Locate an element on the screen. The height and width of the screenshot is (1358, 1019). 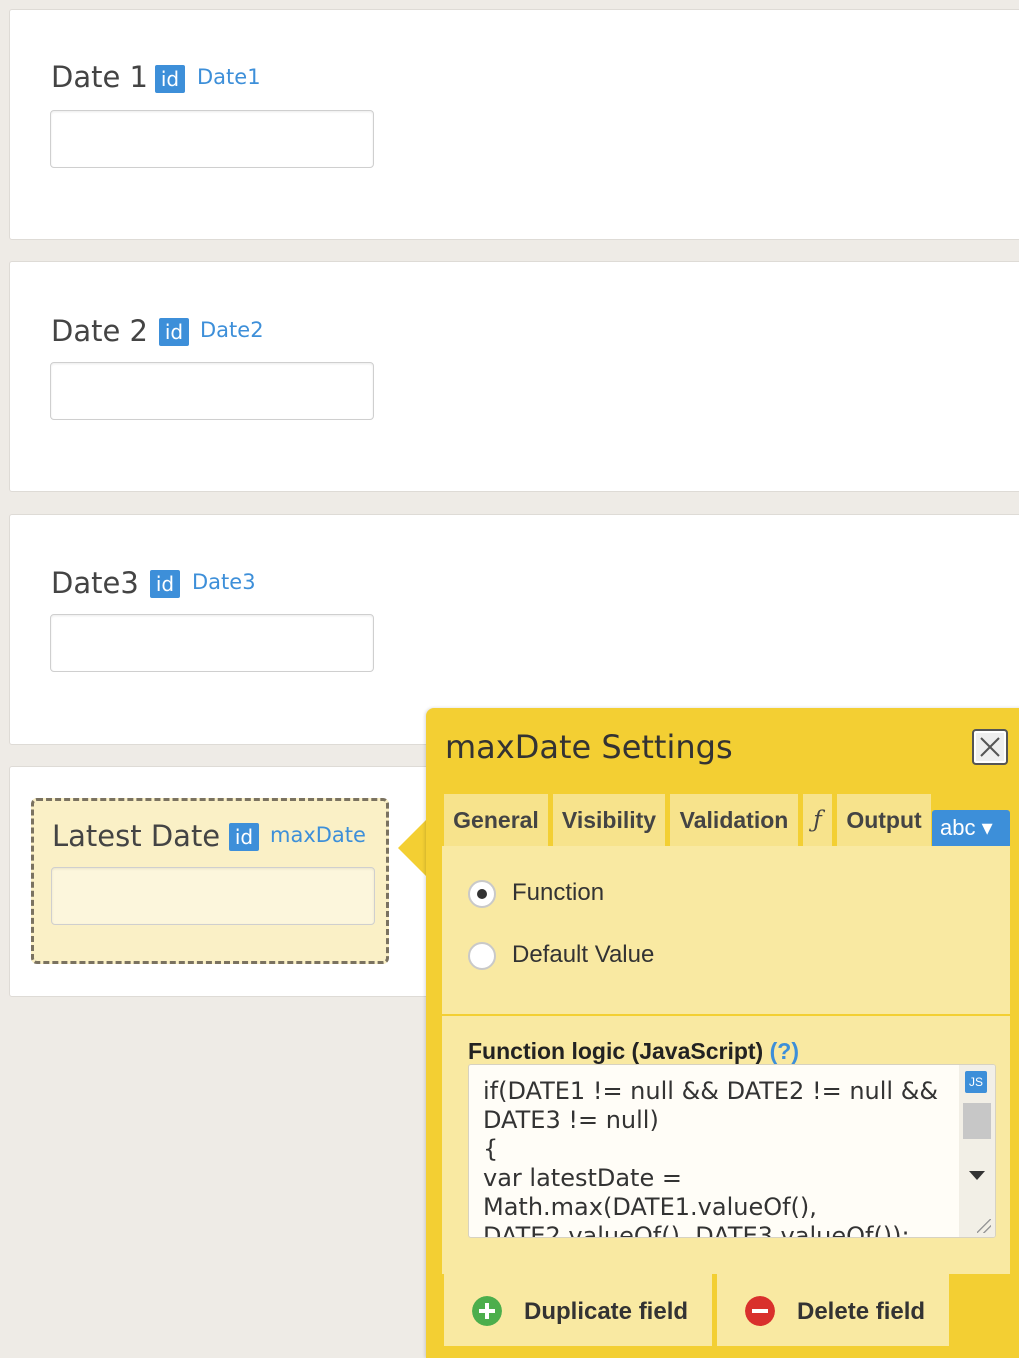
radio-function is located at coordinates (482, 894).